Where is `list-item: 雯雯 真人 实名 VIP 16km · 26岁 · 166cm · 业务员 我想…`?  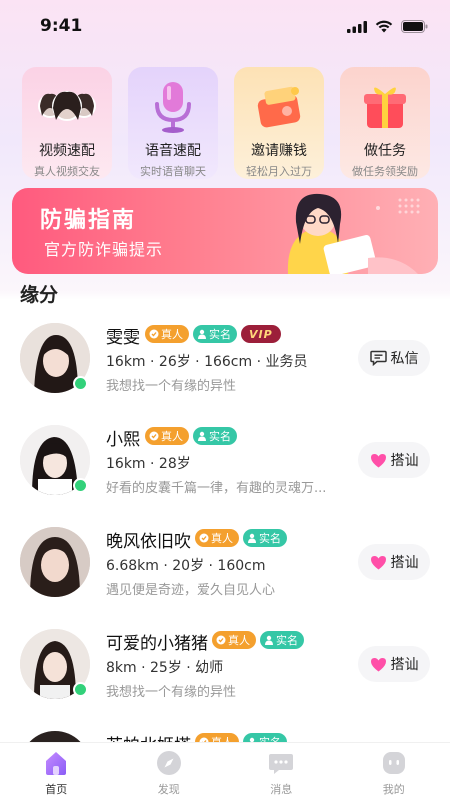 list-item: 雯雯 真人 实名 VIP 16km · 26岁 · 166cm · 业务员 我想… is located at coordinates (225, 365).